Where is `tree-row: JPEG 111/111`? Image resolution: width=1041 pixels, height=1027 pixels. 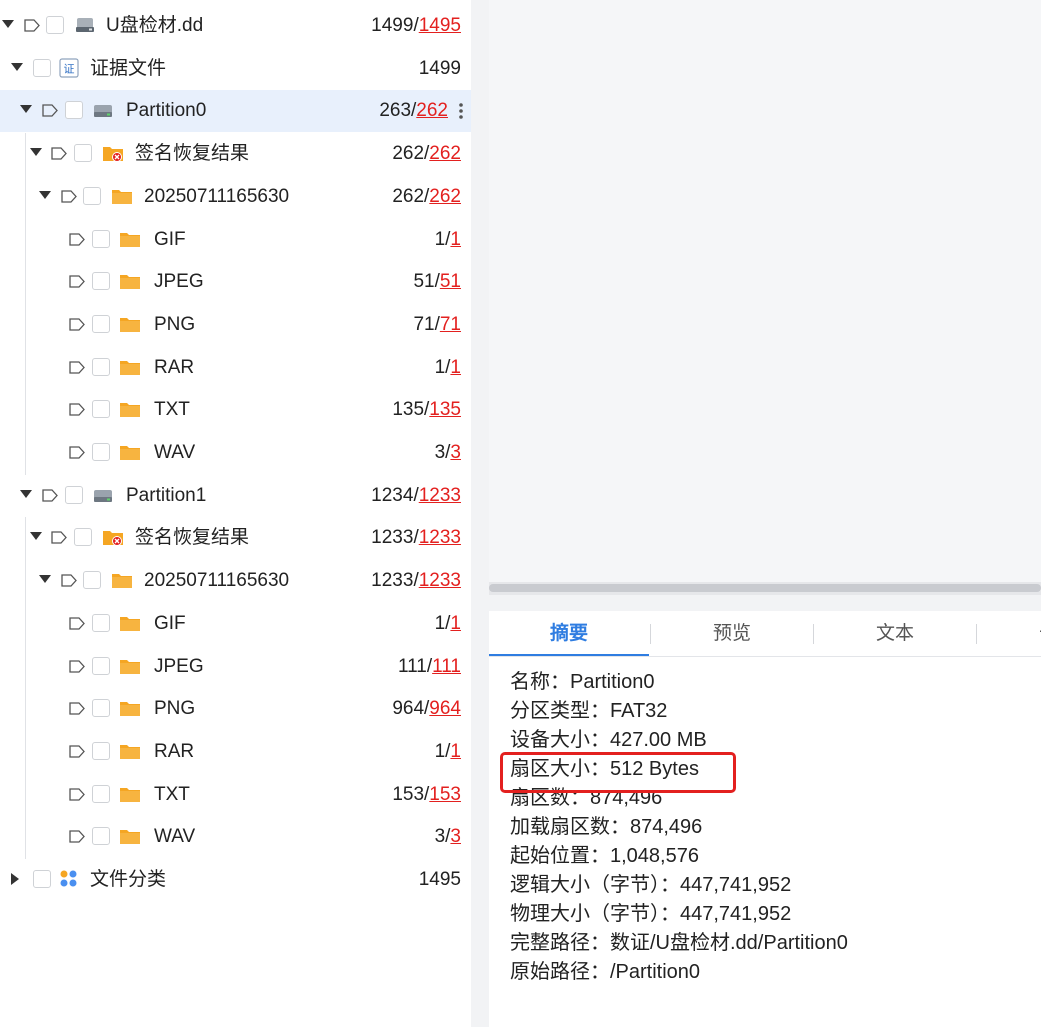 tree-row: JPEG 111/111 is located at coordinates (235, 667).